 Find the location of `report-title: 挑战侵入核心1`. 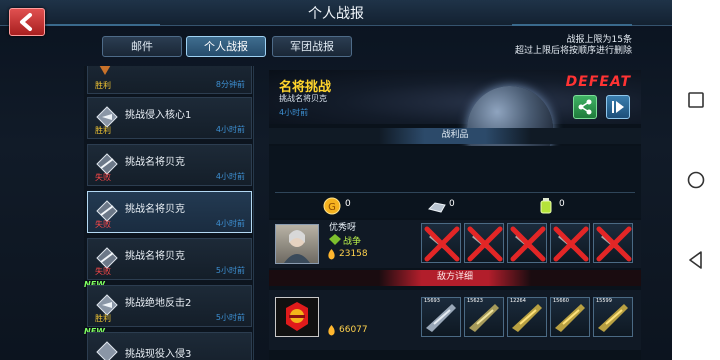

report-title: 挑战侵入核心1 is located at coordinates (158, 115).